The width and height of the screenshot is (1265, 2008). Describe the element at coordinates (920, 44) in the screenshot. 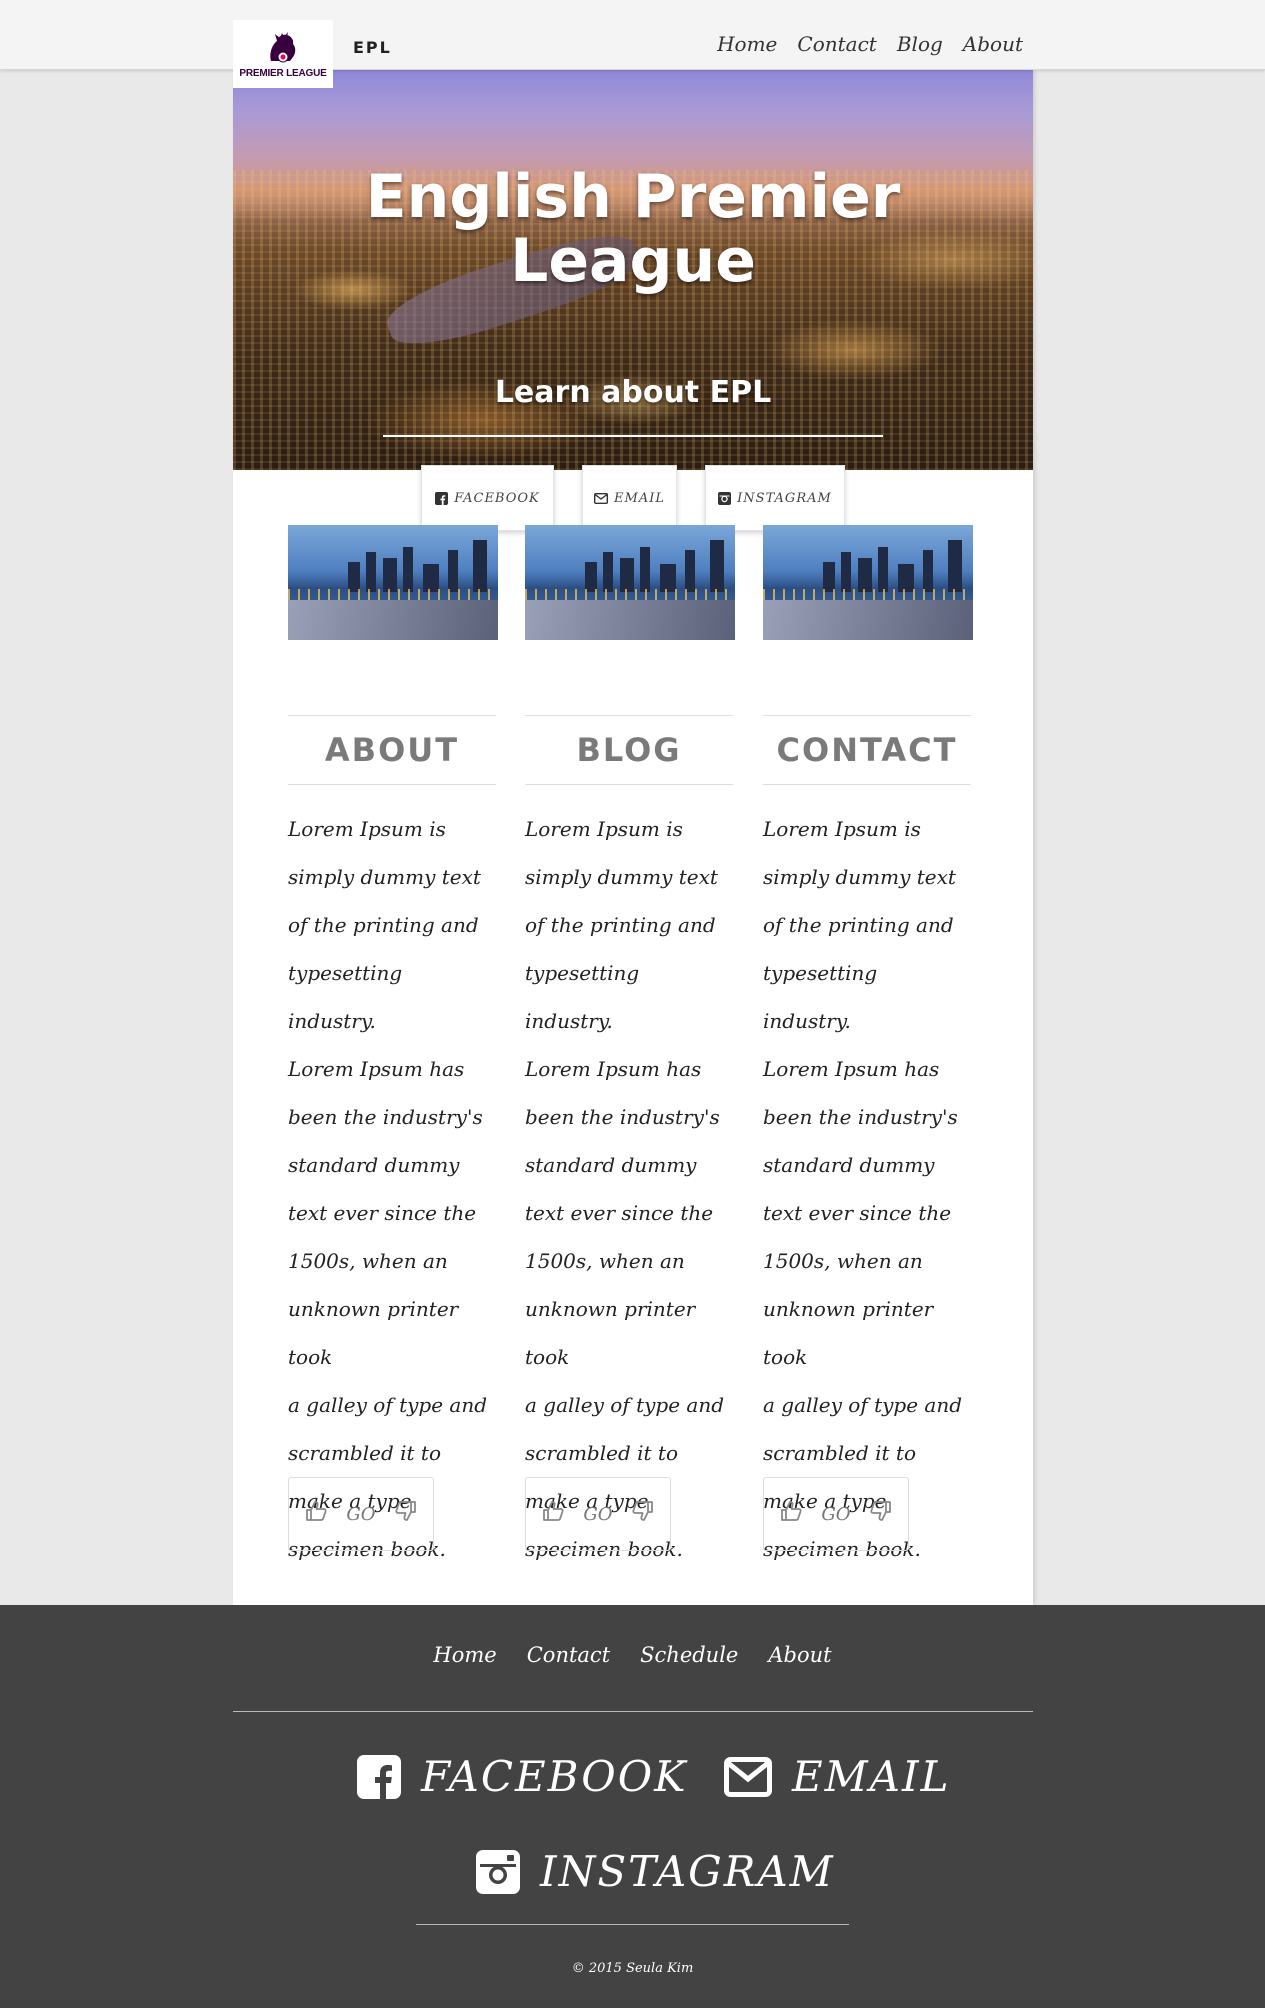

I see `nav-blog-link: Blog` at that location.